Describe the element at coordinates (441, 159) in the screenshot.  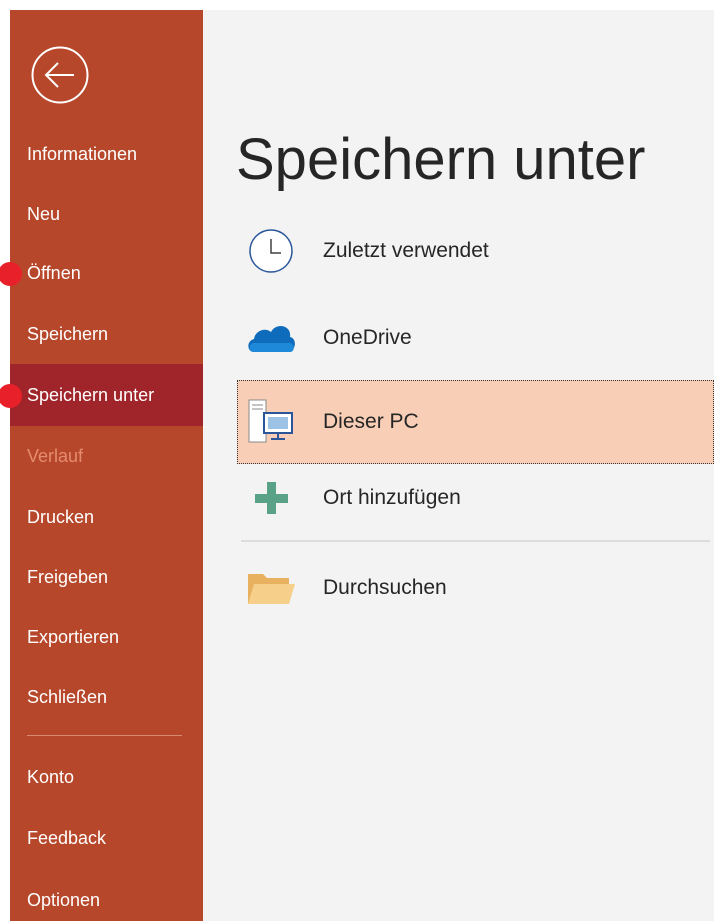
I see `page-title: Speichern unter` at that location.